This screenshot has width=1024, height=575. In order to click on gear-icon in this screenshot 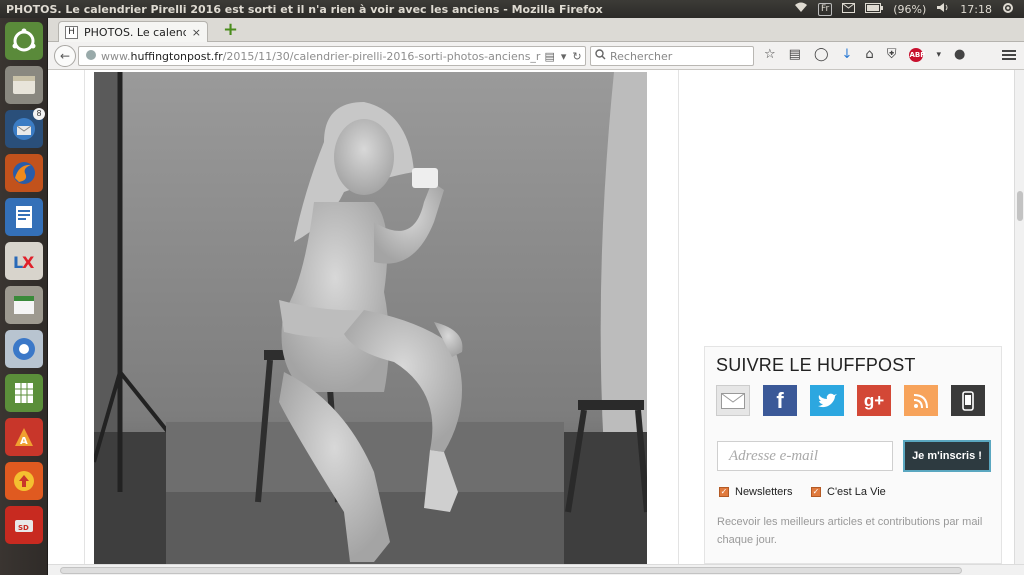, I will do `click(1008, 9)`.